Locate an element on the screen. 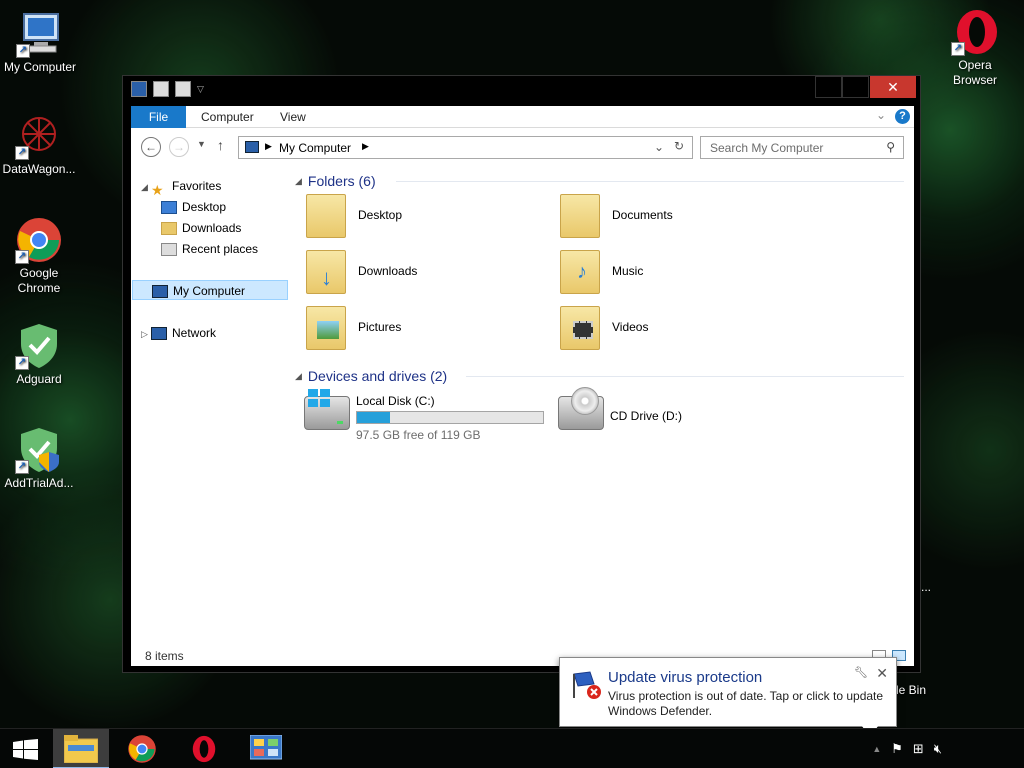 Image resolution: width=1024 pixels, height=768 pixels. help-icon: ? is located at coordinates (902, 116).